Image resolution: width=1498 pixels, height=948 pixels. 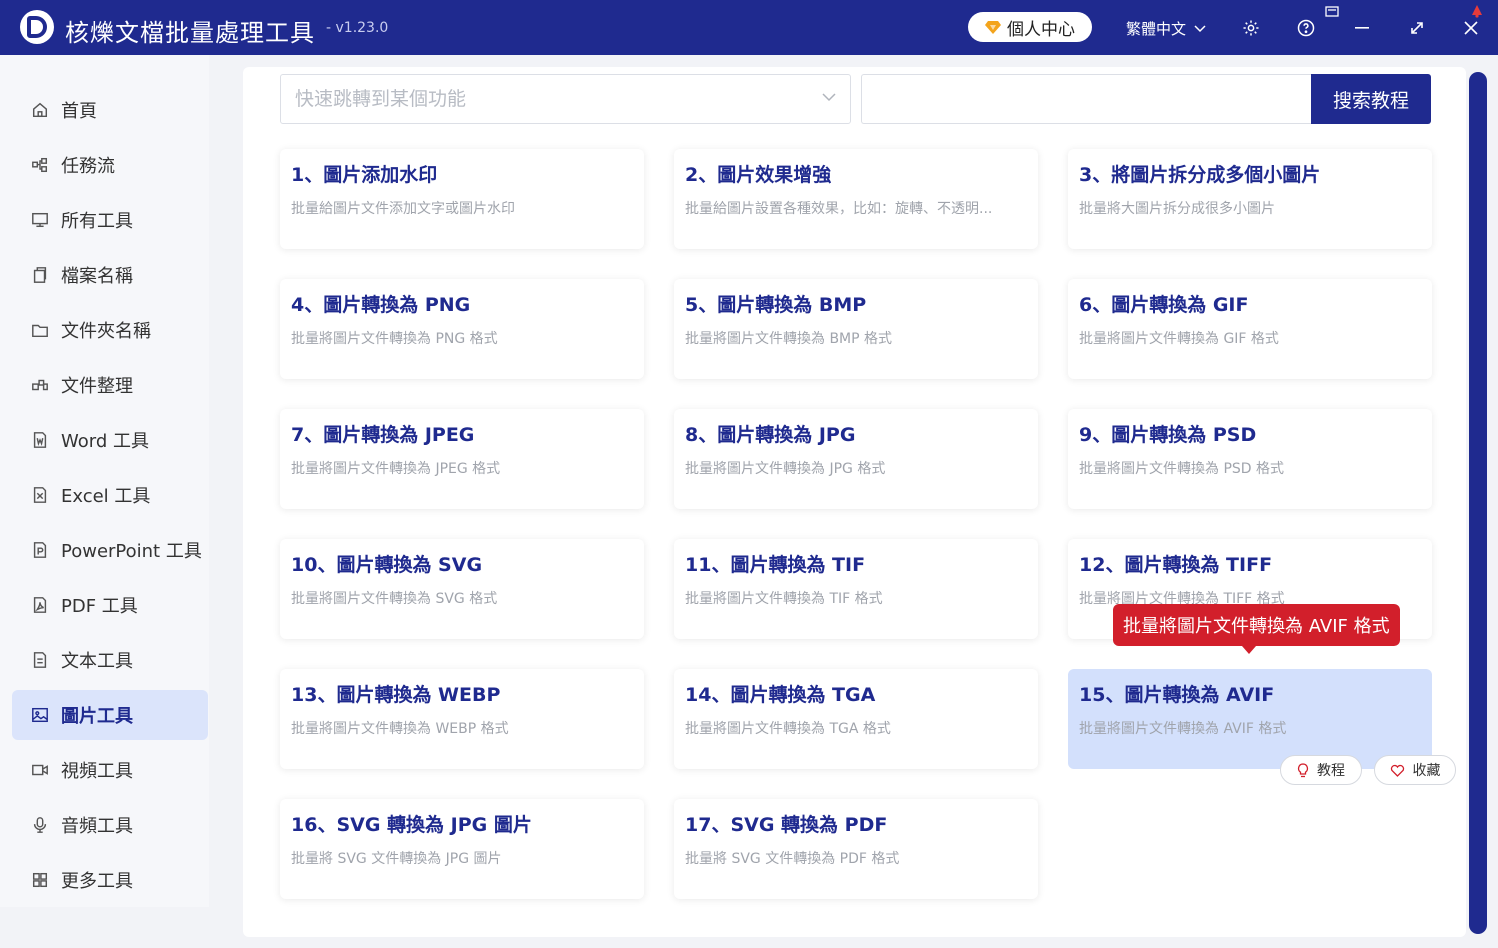 What do you see at coordinates (856, 329) in the screenshot?
I see `tool-card: 5、圖片轉換為 BMP 批量將圖片文件轉換為 BMP 格式` at bounding box center [856, 329].